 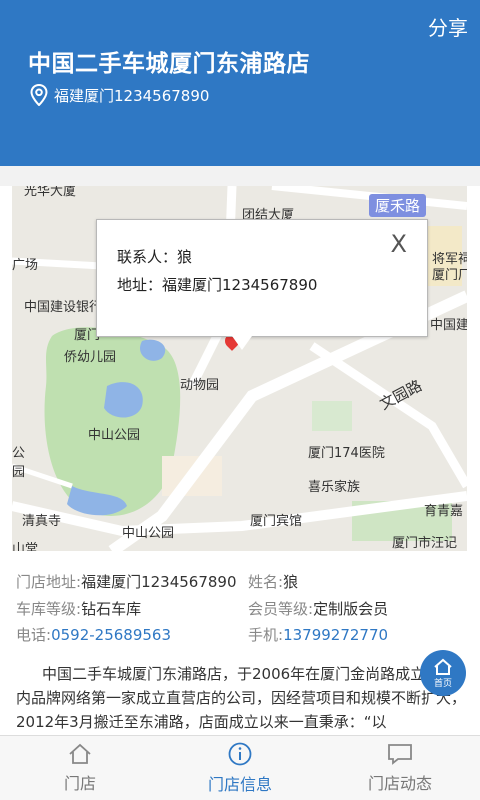 What do you see at coordinates (448, 26) in the screenshot?
I see `share-button: 分享` at bounding box center [448, 26].